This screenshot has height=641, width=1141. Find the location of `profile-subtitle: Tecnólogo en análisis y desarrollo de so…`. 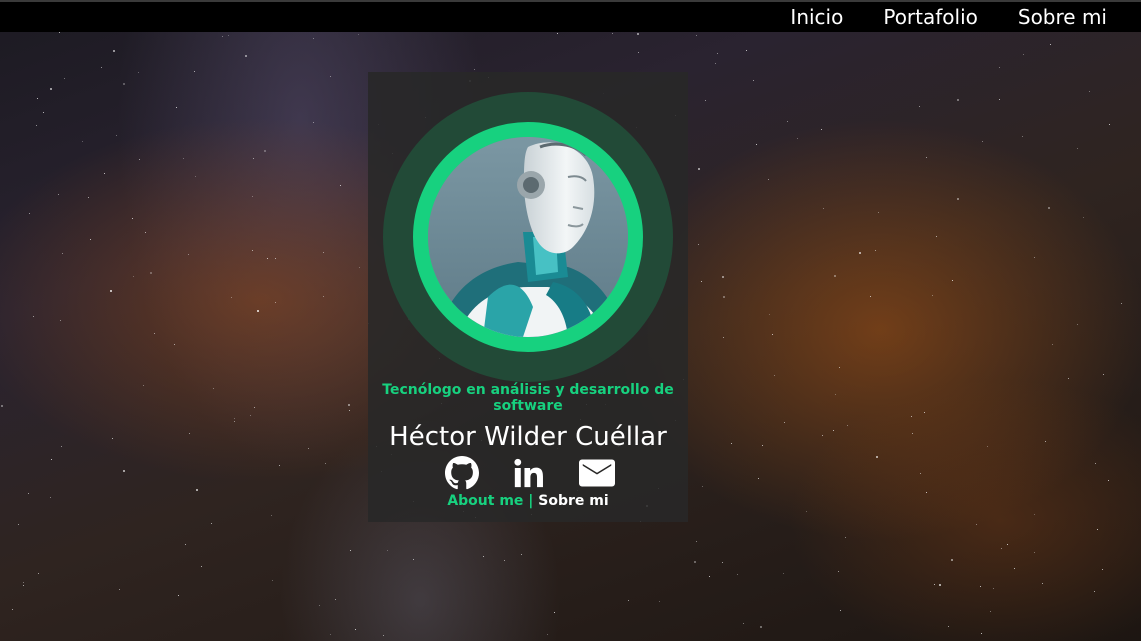

profile-subtitle: Tecnólogo en análisis y desarrollo de so… is located at coordinates (528, 398).